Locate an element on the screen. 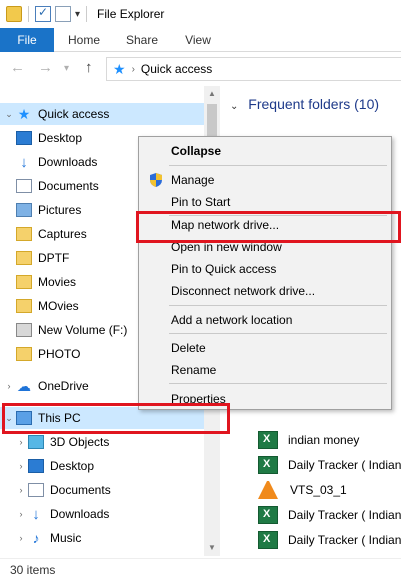 The width and height of the screenshot is (401, 581). quick-access-star-icon: ★ is located at coordinates (119, 68).